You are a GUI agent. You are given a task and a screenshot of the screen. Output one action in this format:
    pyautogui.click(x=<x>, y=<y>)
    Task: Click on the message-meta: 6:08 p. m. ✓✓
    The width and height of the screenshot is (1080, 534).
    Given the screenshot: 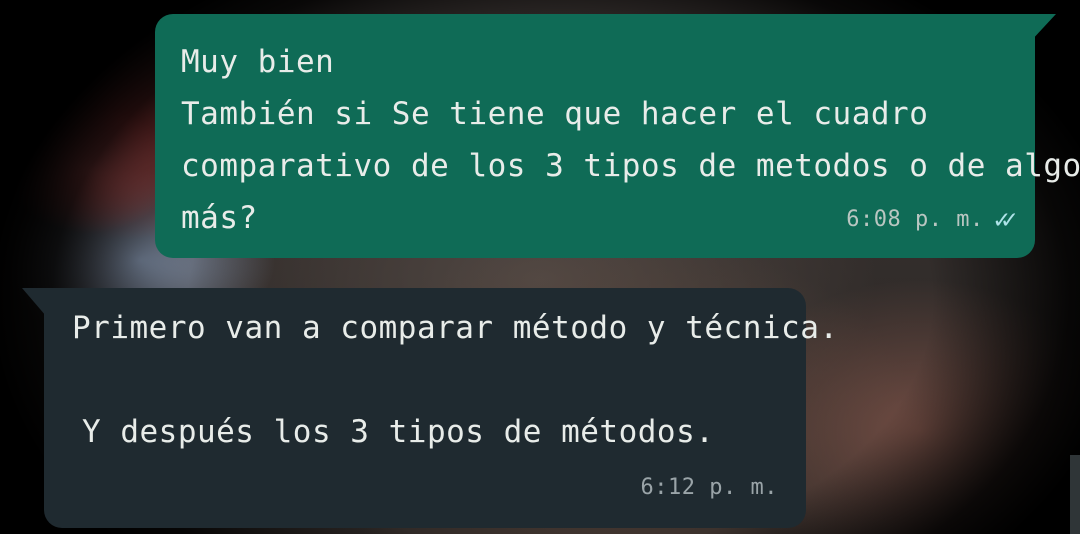 What is the action you would take?
    pyautogui.click(x=931, y=220)
    